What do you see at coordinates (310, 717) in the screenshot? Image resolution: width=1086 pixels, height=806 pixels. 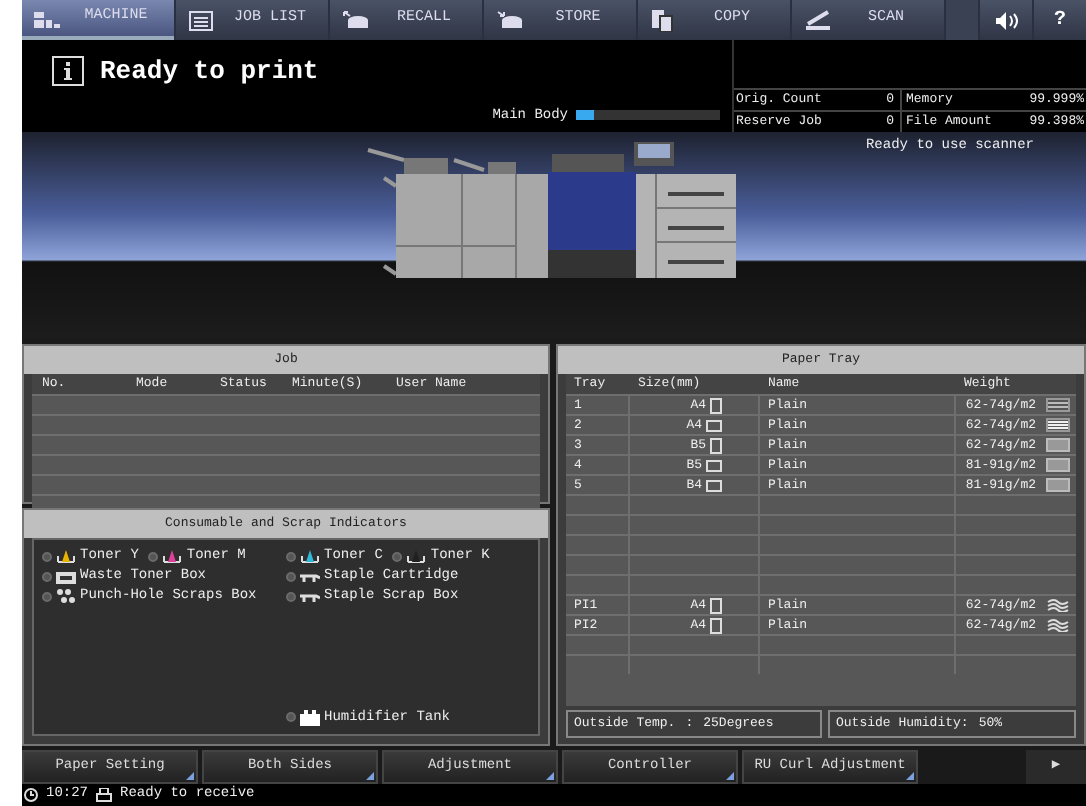 I see `tank-icon` at bounding box center [310, 717].